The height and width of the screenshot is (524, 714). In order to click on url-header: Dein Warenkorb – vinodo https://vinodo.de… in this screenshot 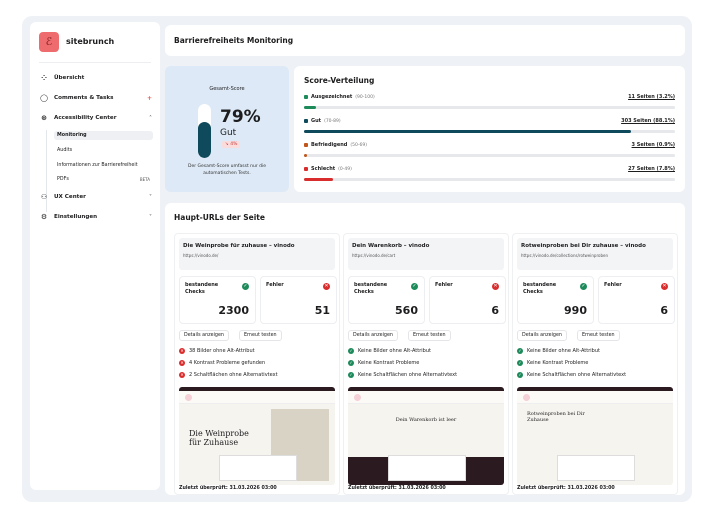, I will do `click(426, 254)`.